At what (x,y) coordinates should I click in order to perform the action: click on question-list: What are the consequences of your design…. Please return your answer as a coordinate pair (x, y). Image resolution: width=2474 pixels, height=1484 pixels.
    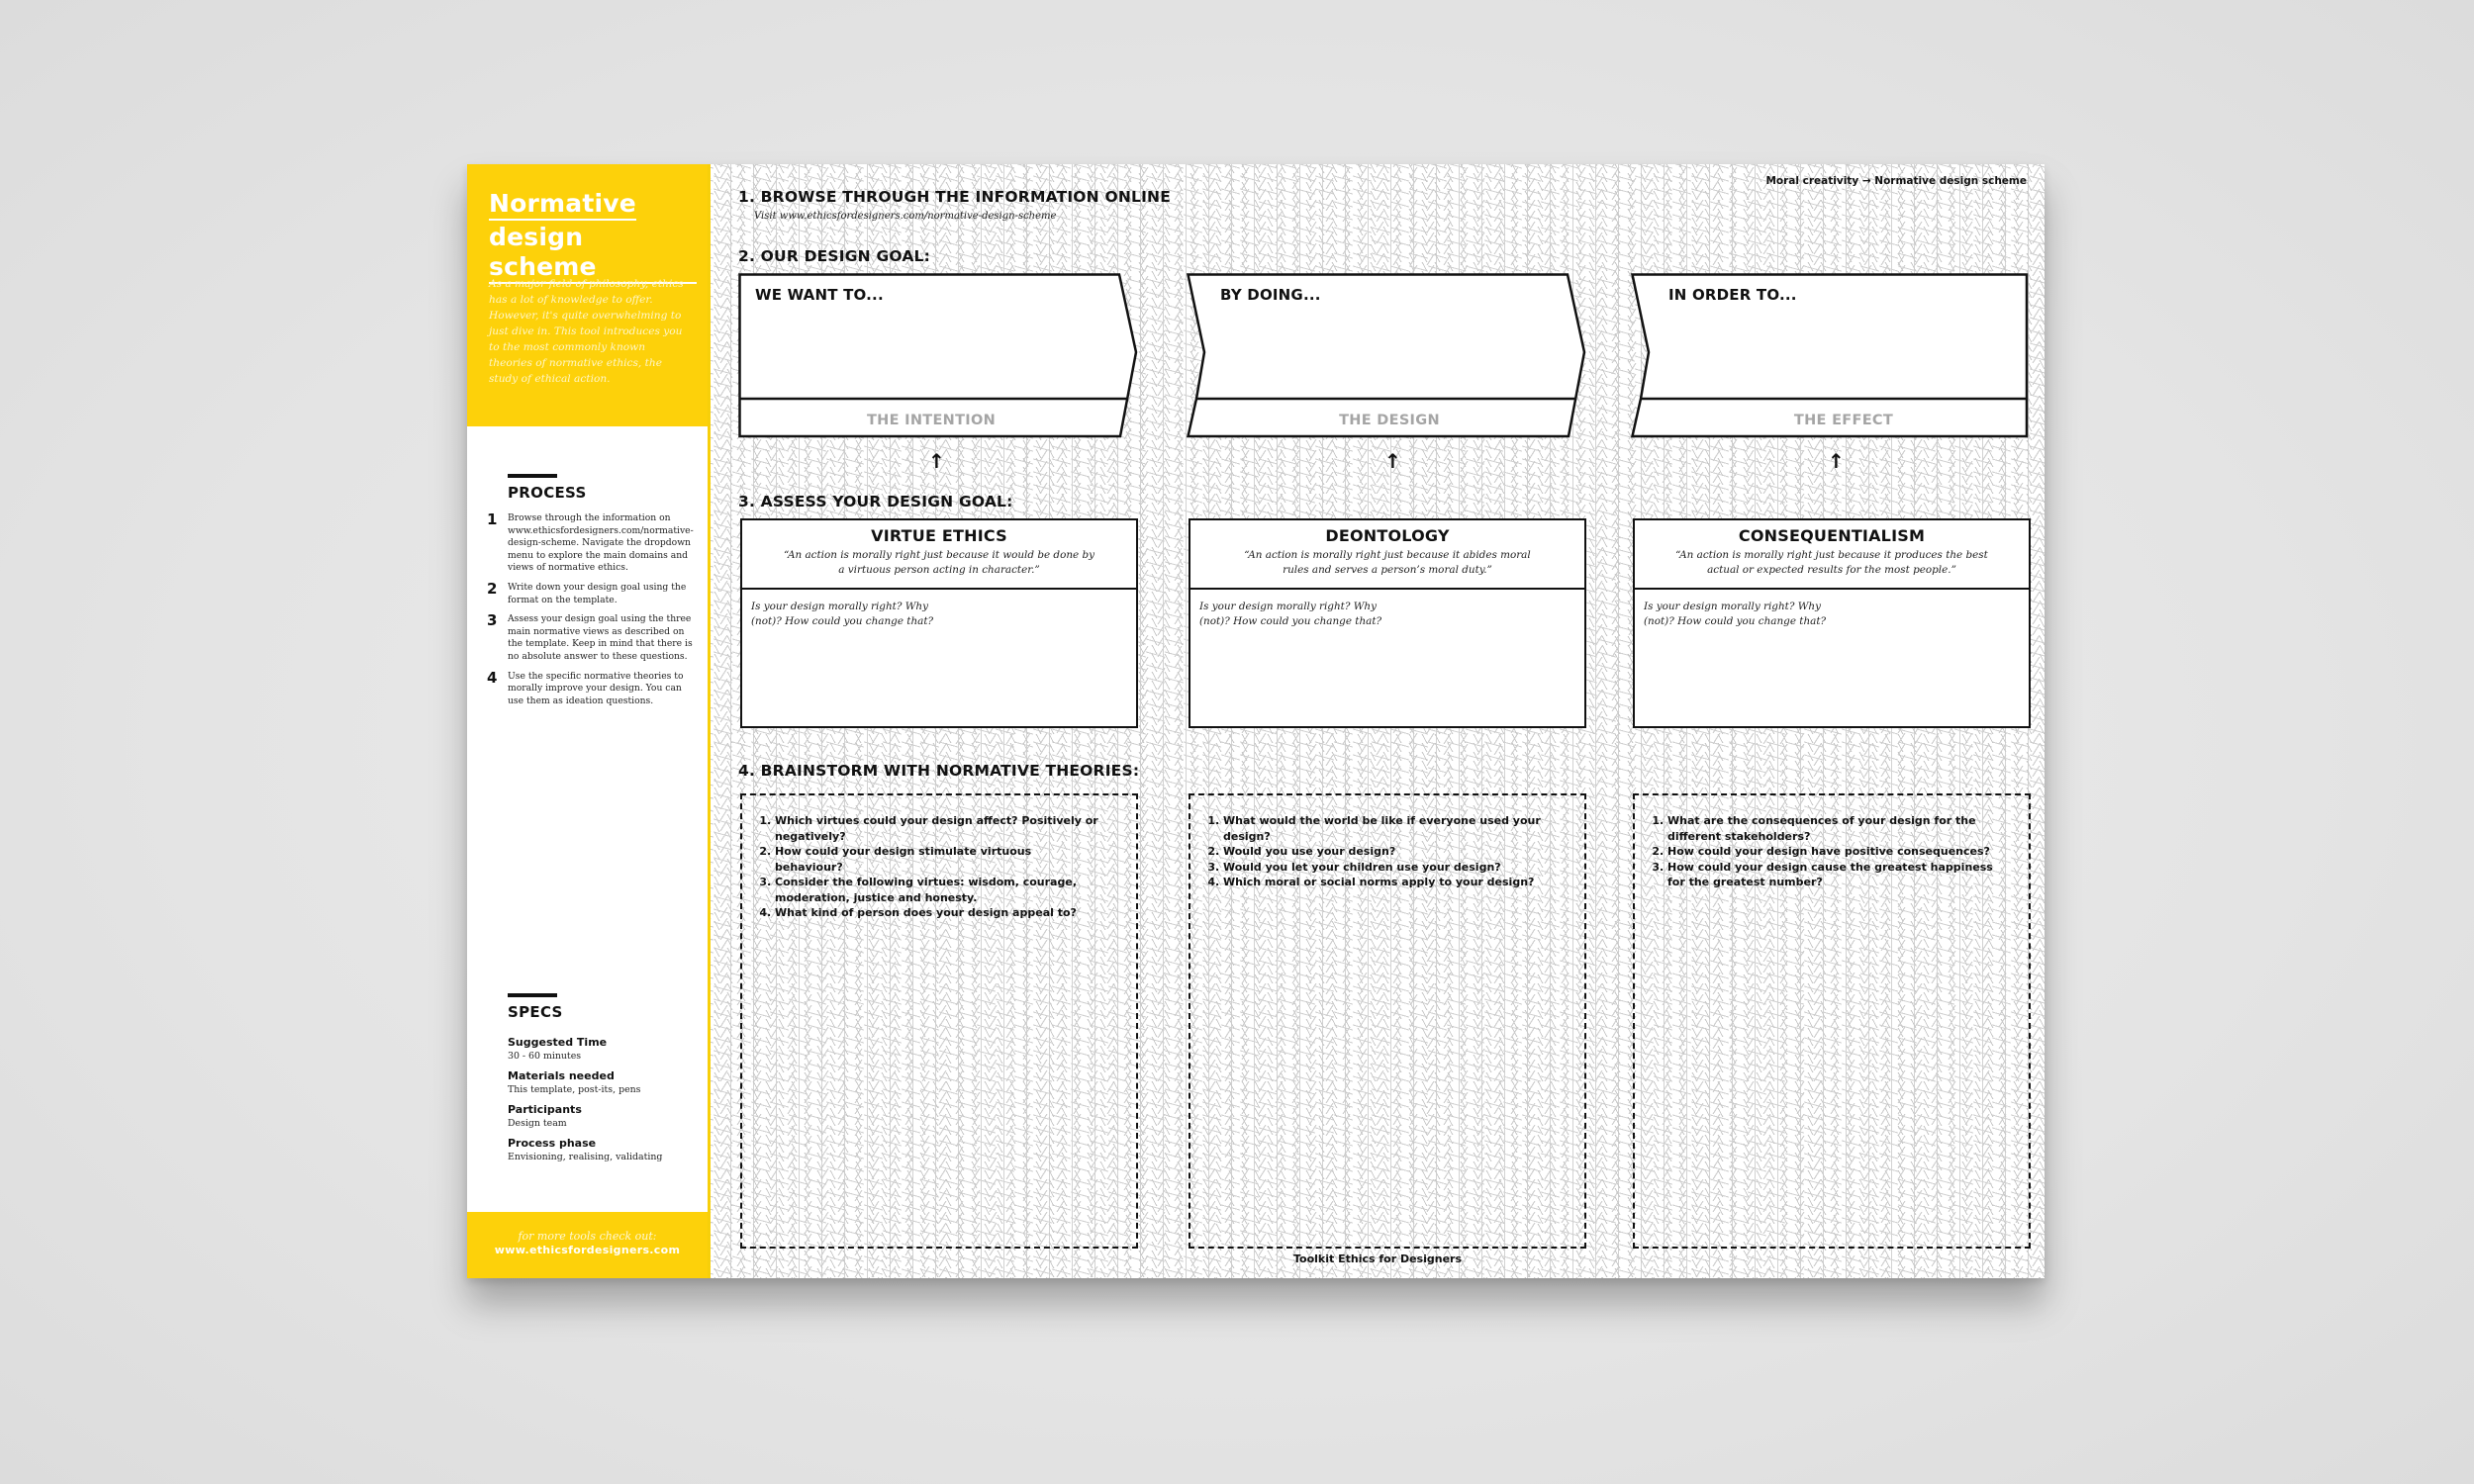
    Looking at the image, I should click on (1815, 851).